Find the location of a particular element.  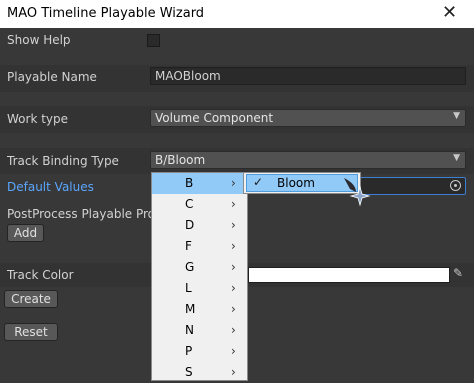

work-type-dropdown: Volume Component ▼ is located at coordinates (308, 118).